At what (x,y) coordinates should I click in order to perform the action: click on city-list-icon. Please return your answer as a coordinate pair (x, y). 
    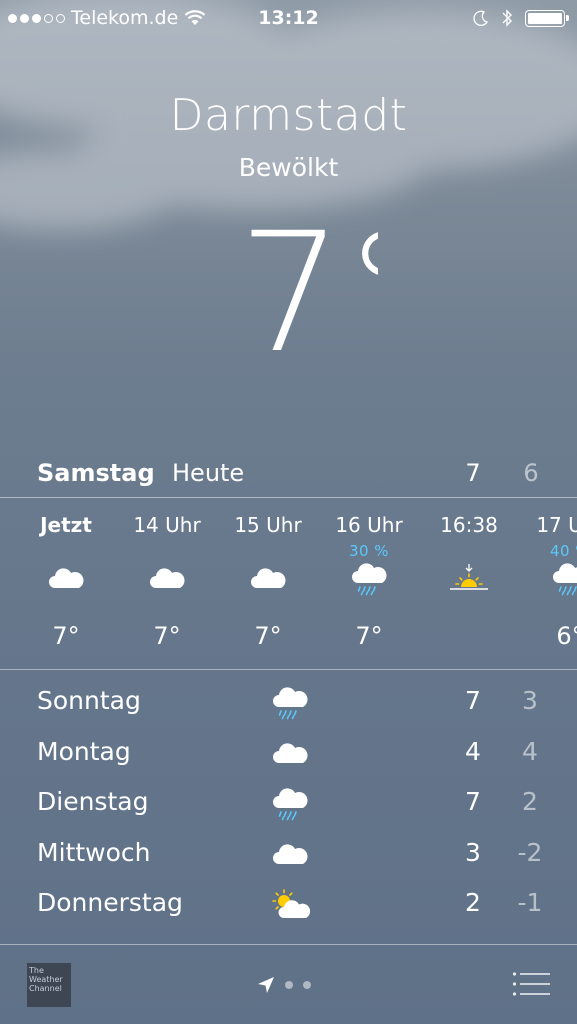
    Looking at the image, I should click on (531, 984).